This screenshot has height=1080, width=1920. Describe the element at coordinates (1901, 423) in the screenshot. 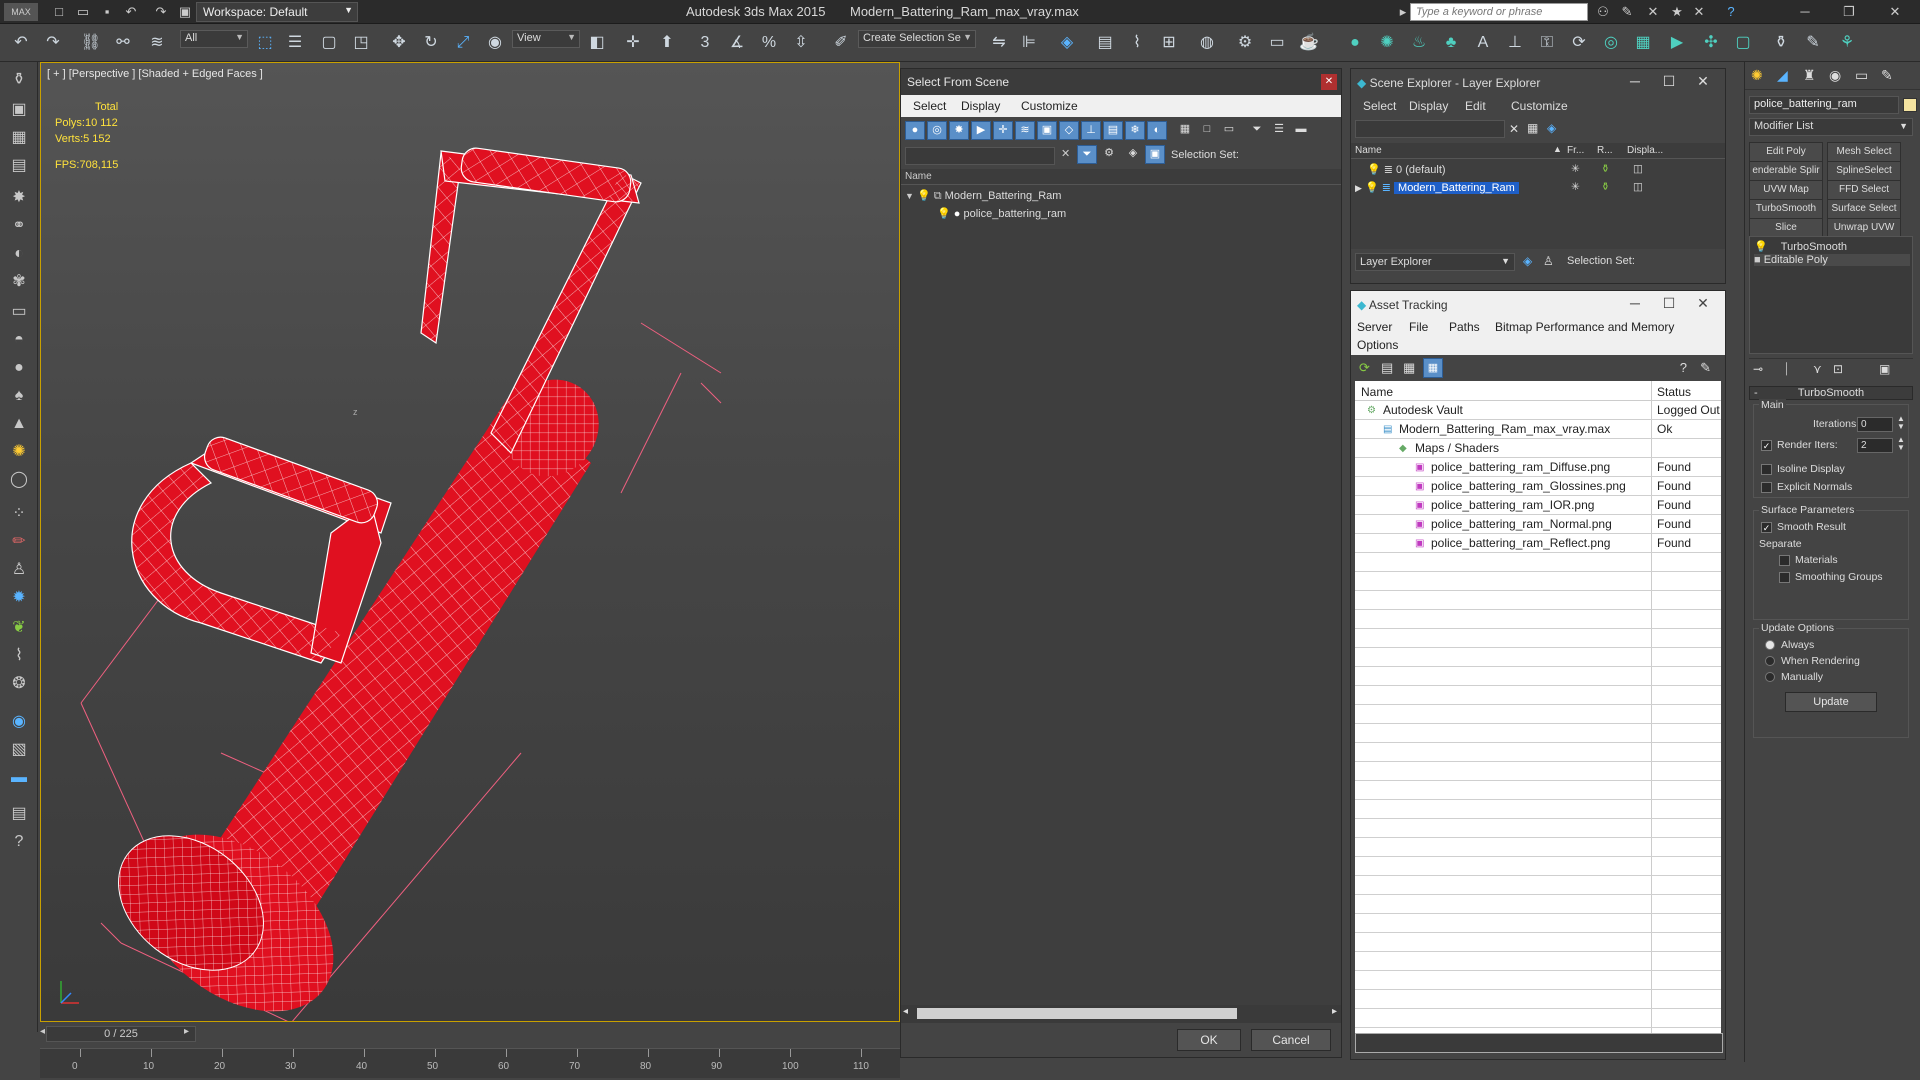

I see `spinner-arrows-icon: ▲ ▼` at that location.